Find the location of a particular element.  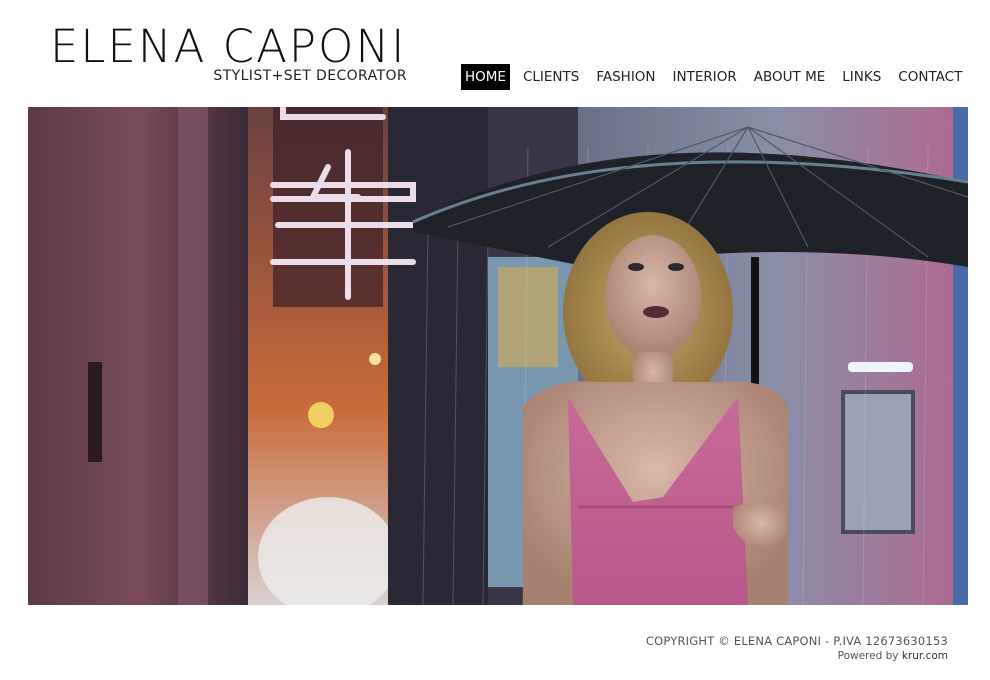

nav-item-about-me: ABOUT ME is located at coordinates (789, 77).